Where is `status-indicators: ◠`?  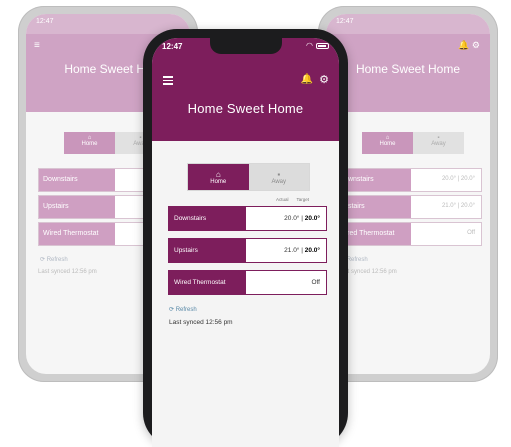 status-indicators: ◠ is located at coordinates (317, 45).